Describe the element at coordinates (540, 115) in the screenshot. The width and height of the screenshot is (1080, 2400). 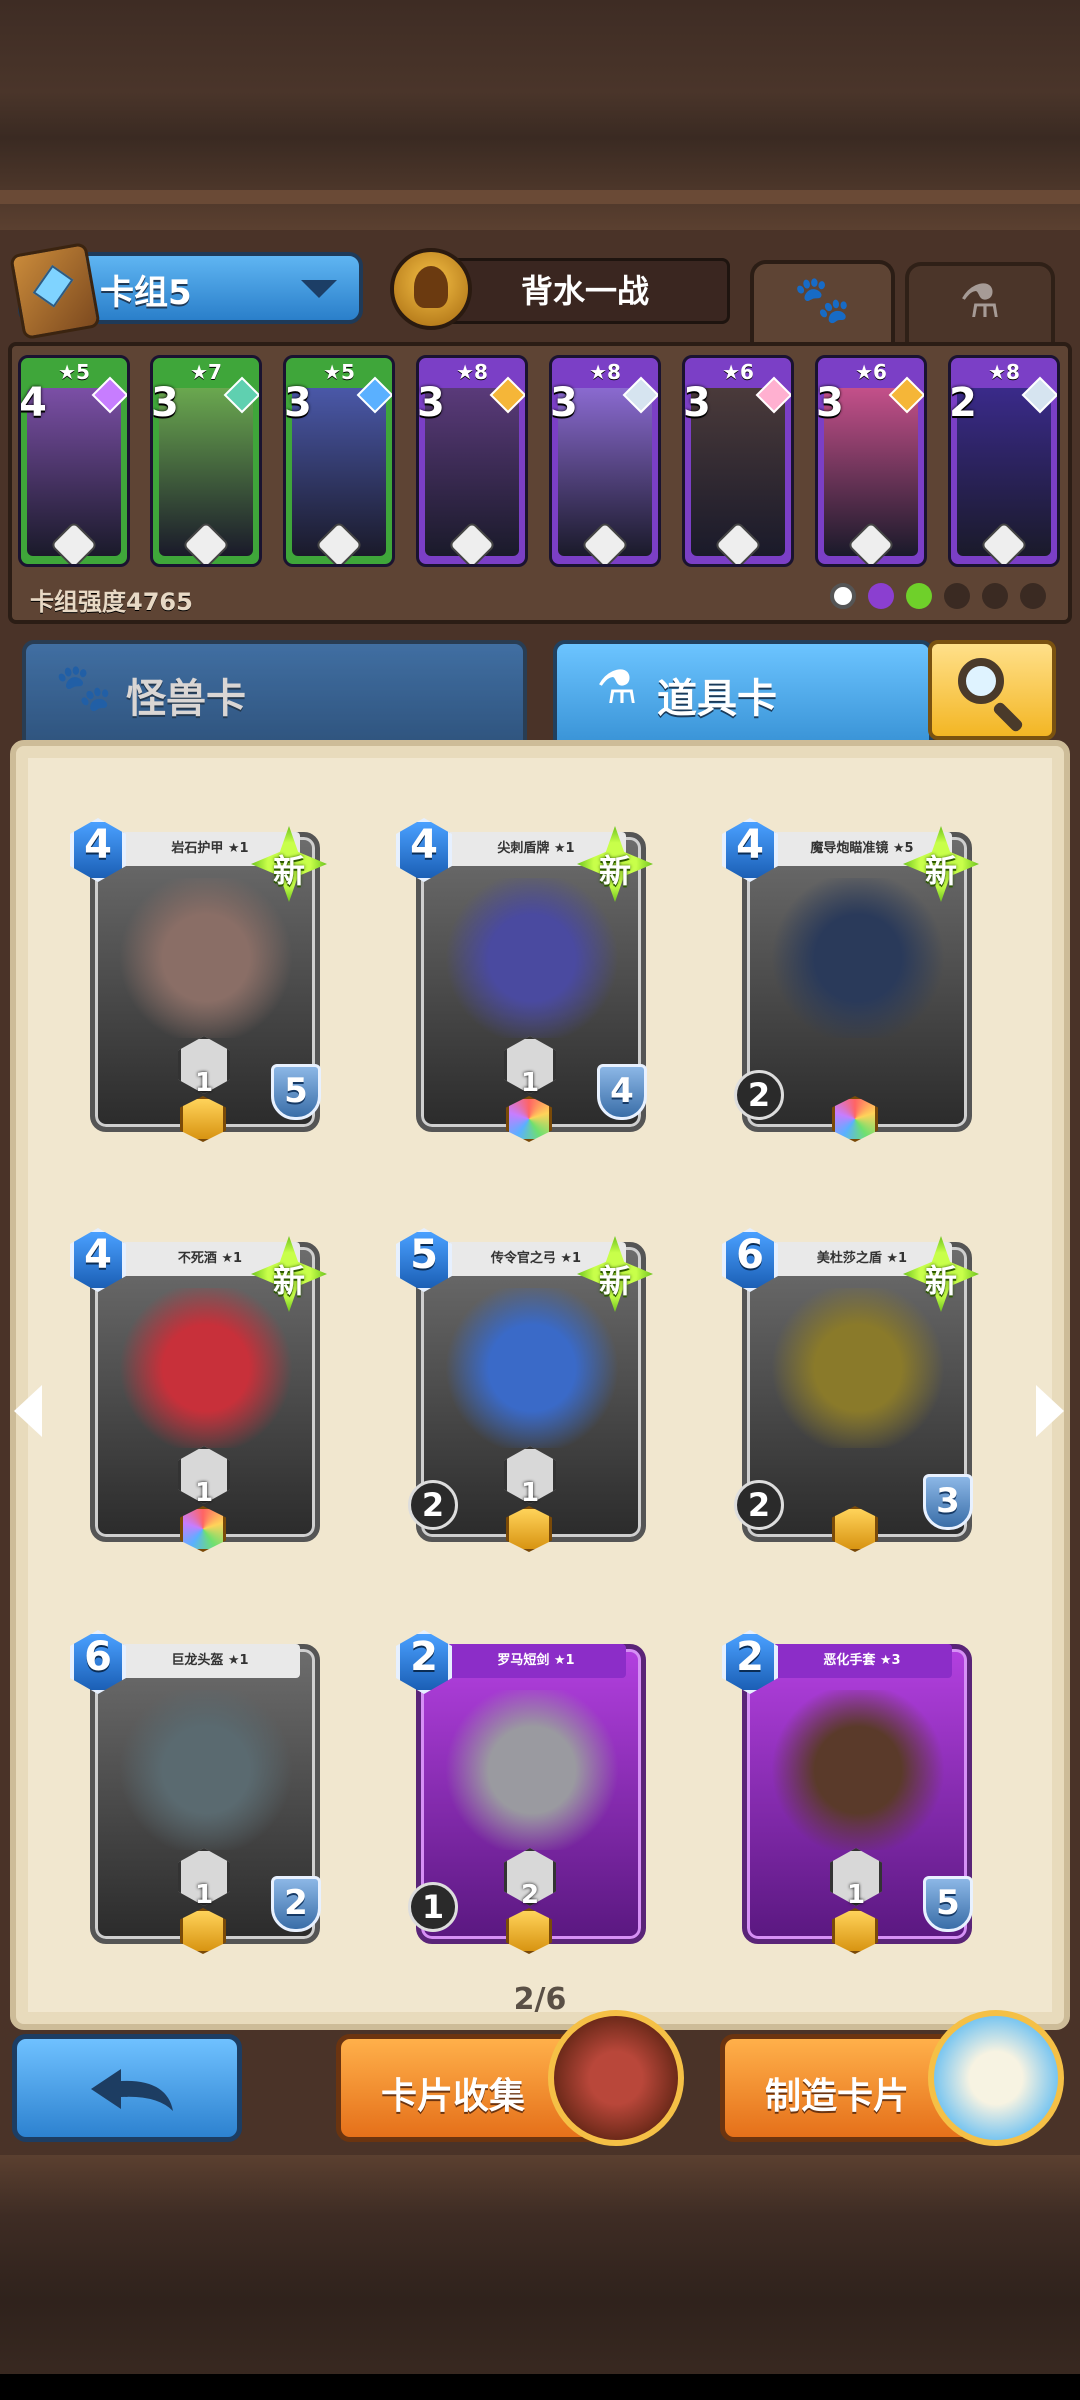
I see `top-wood-background` at that location.